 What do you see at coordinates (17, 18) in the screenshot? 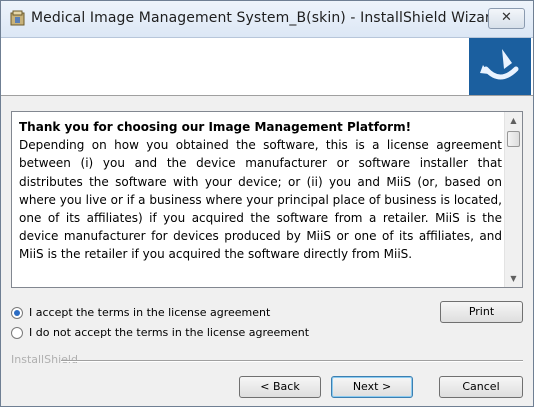
I see `installer-app-icon` at bounding box center [17, 18].